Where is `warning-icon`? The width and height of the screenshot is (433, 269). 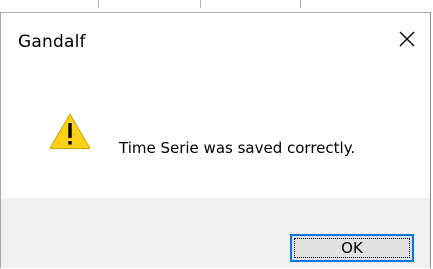 warning-icon is located at coordinates (70, 131).